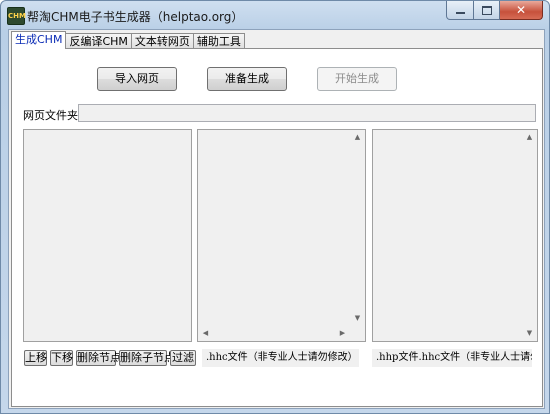 The height and width of the screenshot is (414, 550). I want to click on delete-node-button: 删除节点, so click(98, 358).